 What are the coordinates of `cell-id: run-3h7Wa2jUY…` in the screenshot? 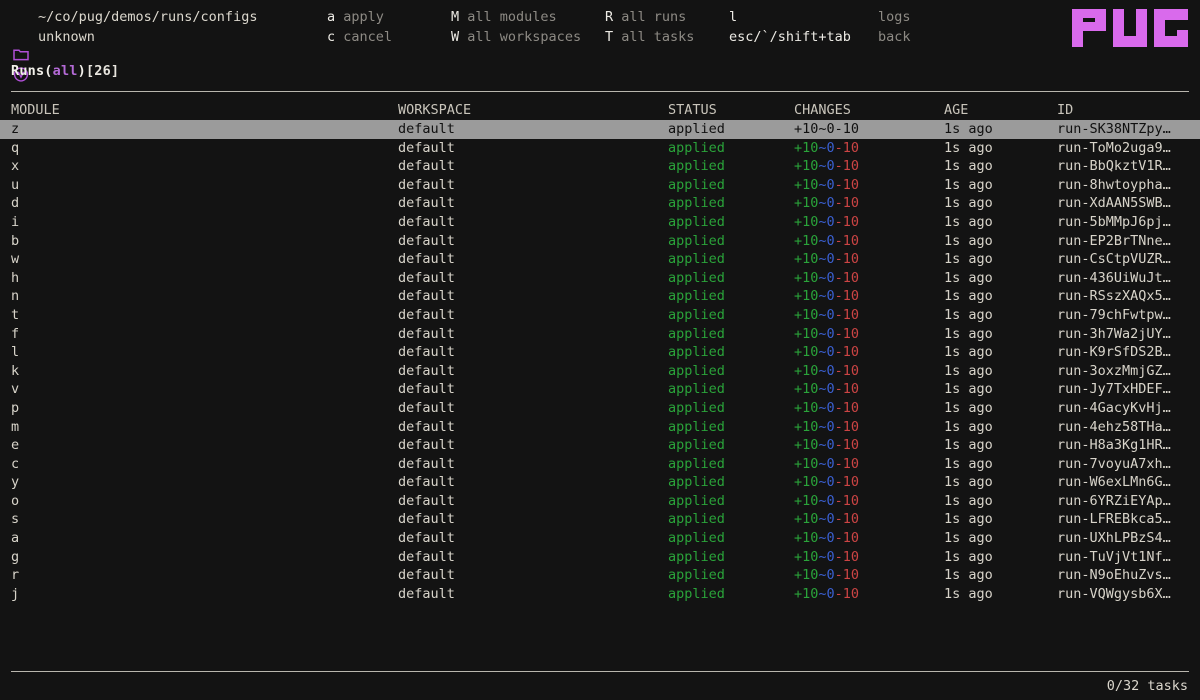 It's located at (1114, 333).